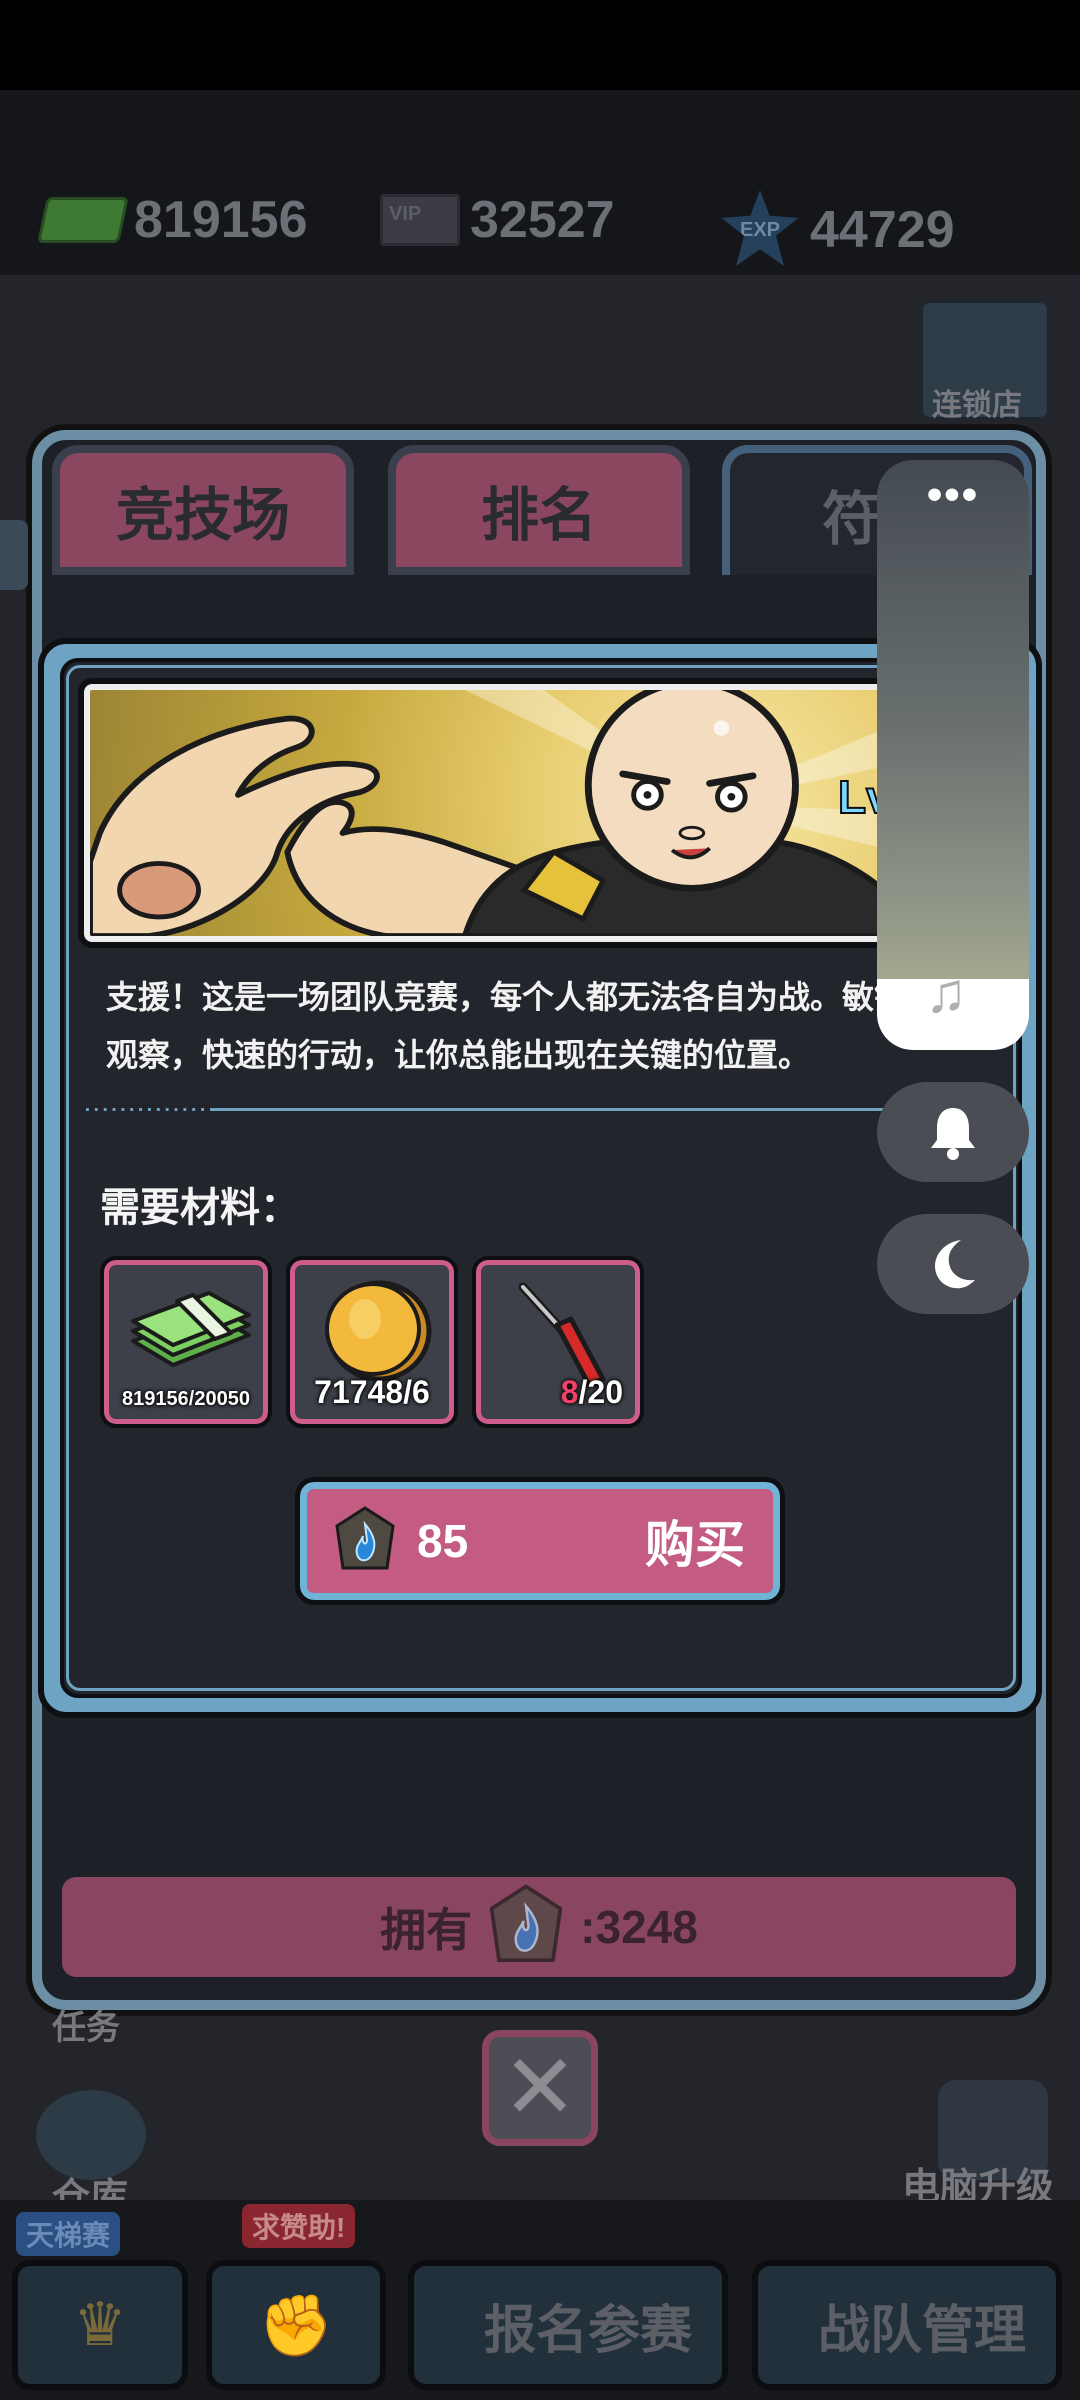  I want to click on owned-currency-bar: 拥有 :3248, so click(539, 1927).